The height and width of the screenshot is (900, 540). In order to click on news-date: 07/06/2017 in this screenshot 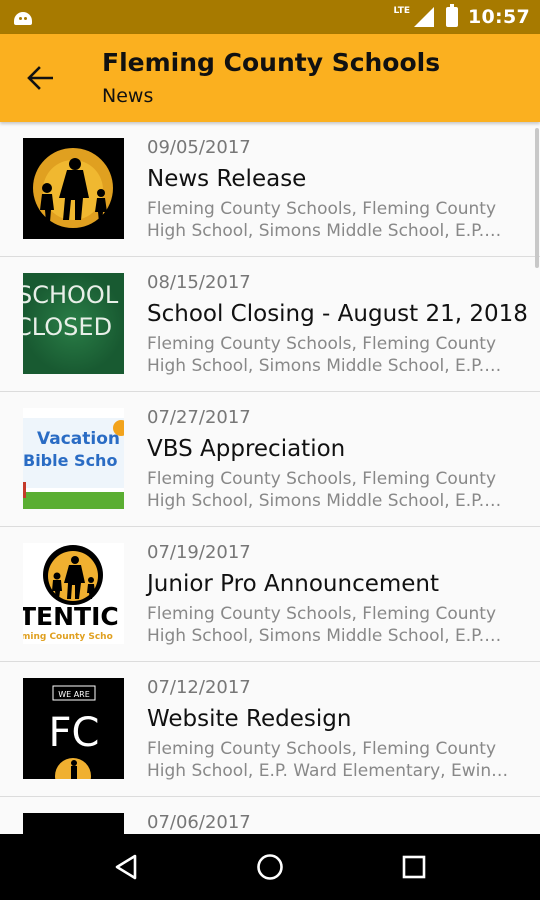, I will do `click(199, 822)`.